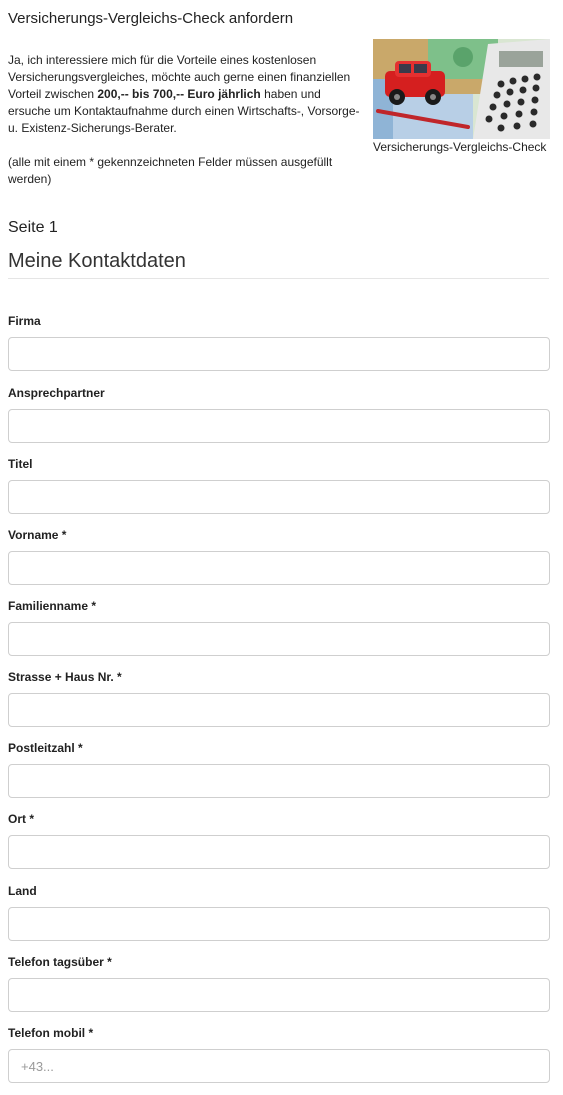 Image resolution: width=563 pixels, height=1095 pixels. What do you see at coordinates (279, 852) in the screenshot?
I see `ort-input` at bounding box center [279, 852].